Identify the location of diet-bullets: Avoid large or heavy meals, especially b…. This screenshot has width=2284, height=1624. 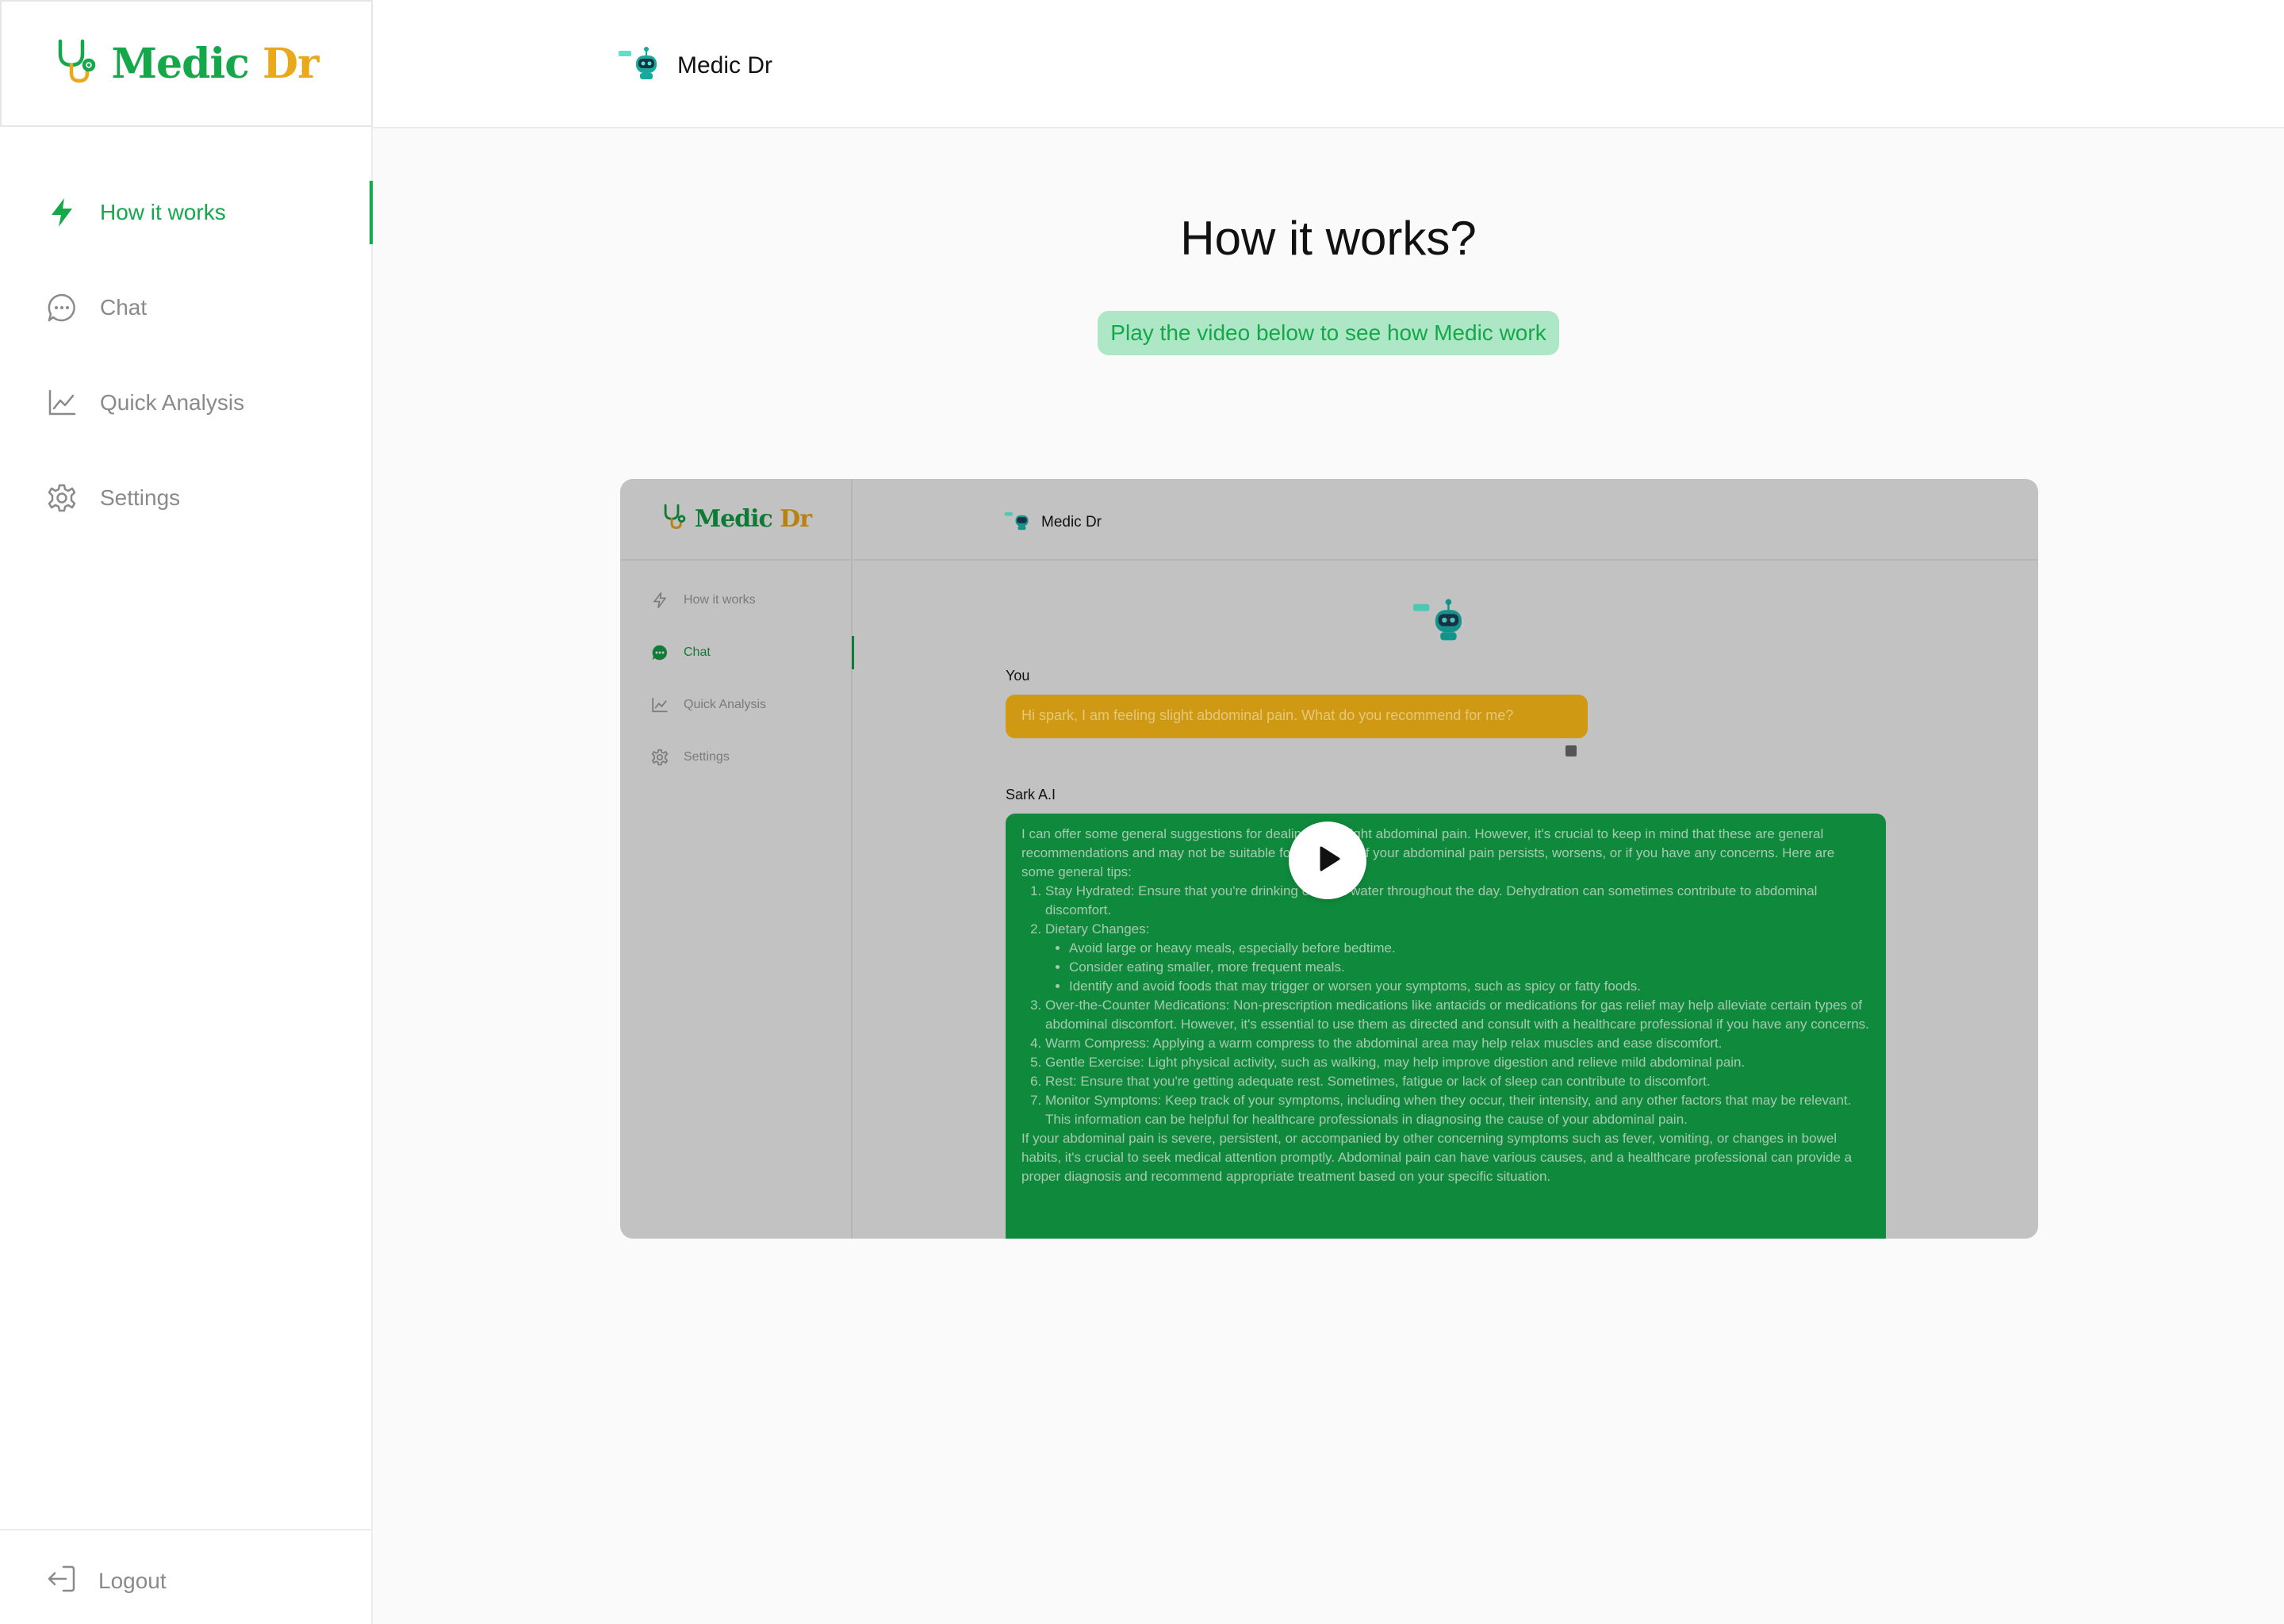
(1469, 968).